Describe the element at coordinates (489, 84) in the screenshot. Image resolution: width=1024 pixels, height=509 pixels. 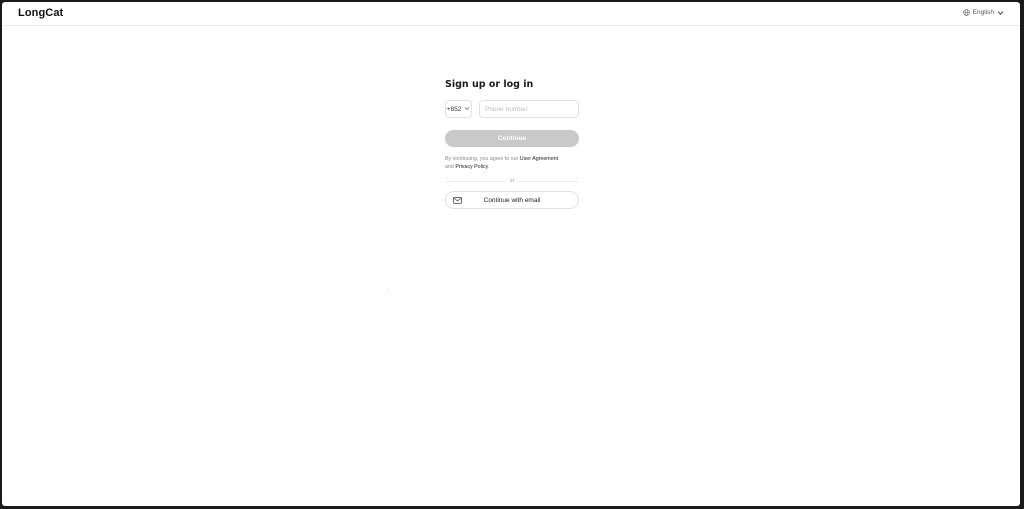
I see `page-title: Sign up or log in` at that location.